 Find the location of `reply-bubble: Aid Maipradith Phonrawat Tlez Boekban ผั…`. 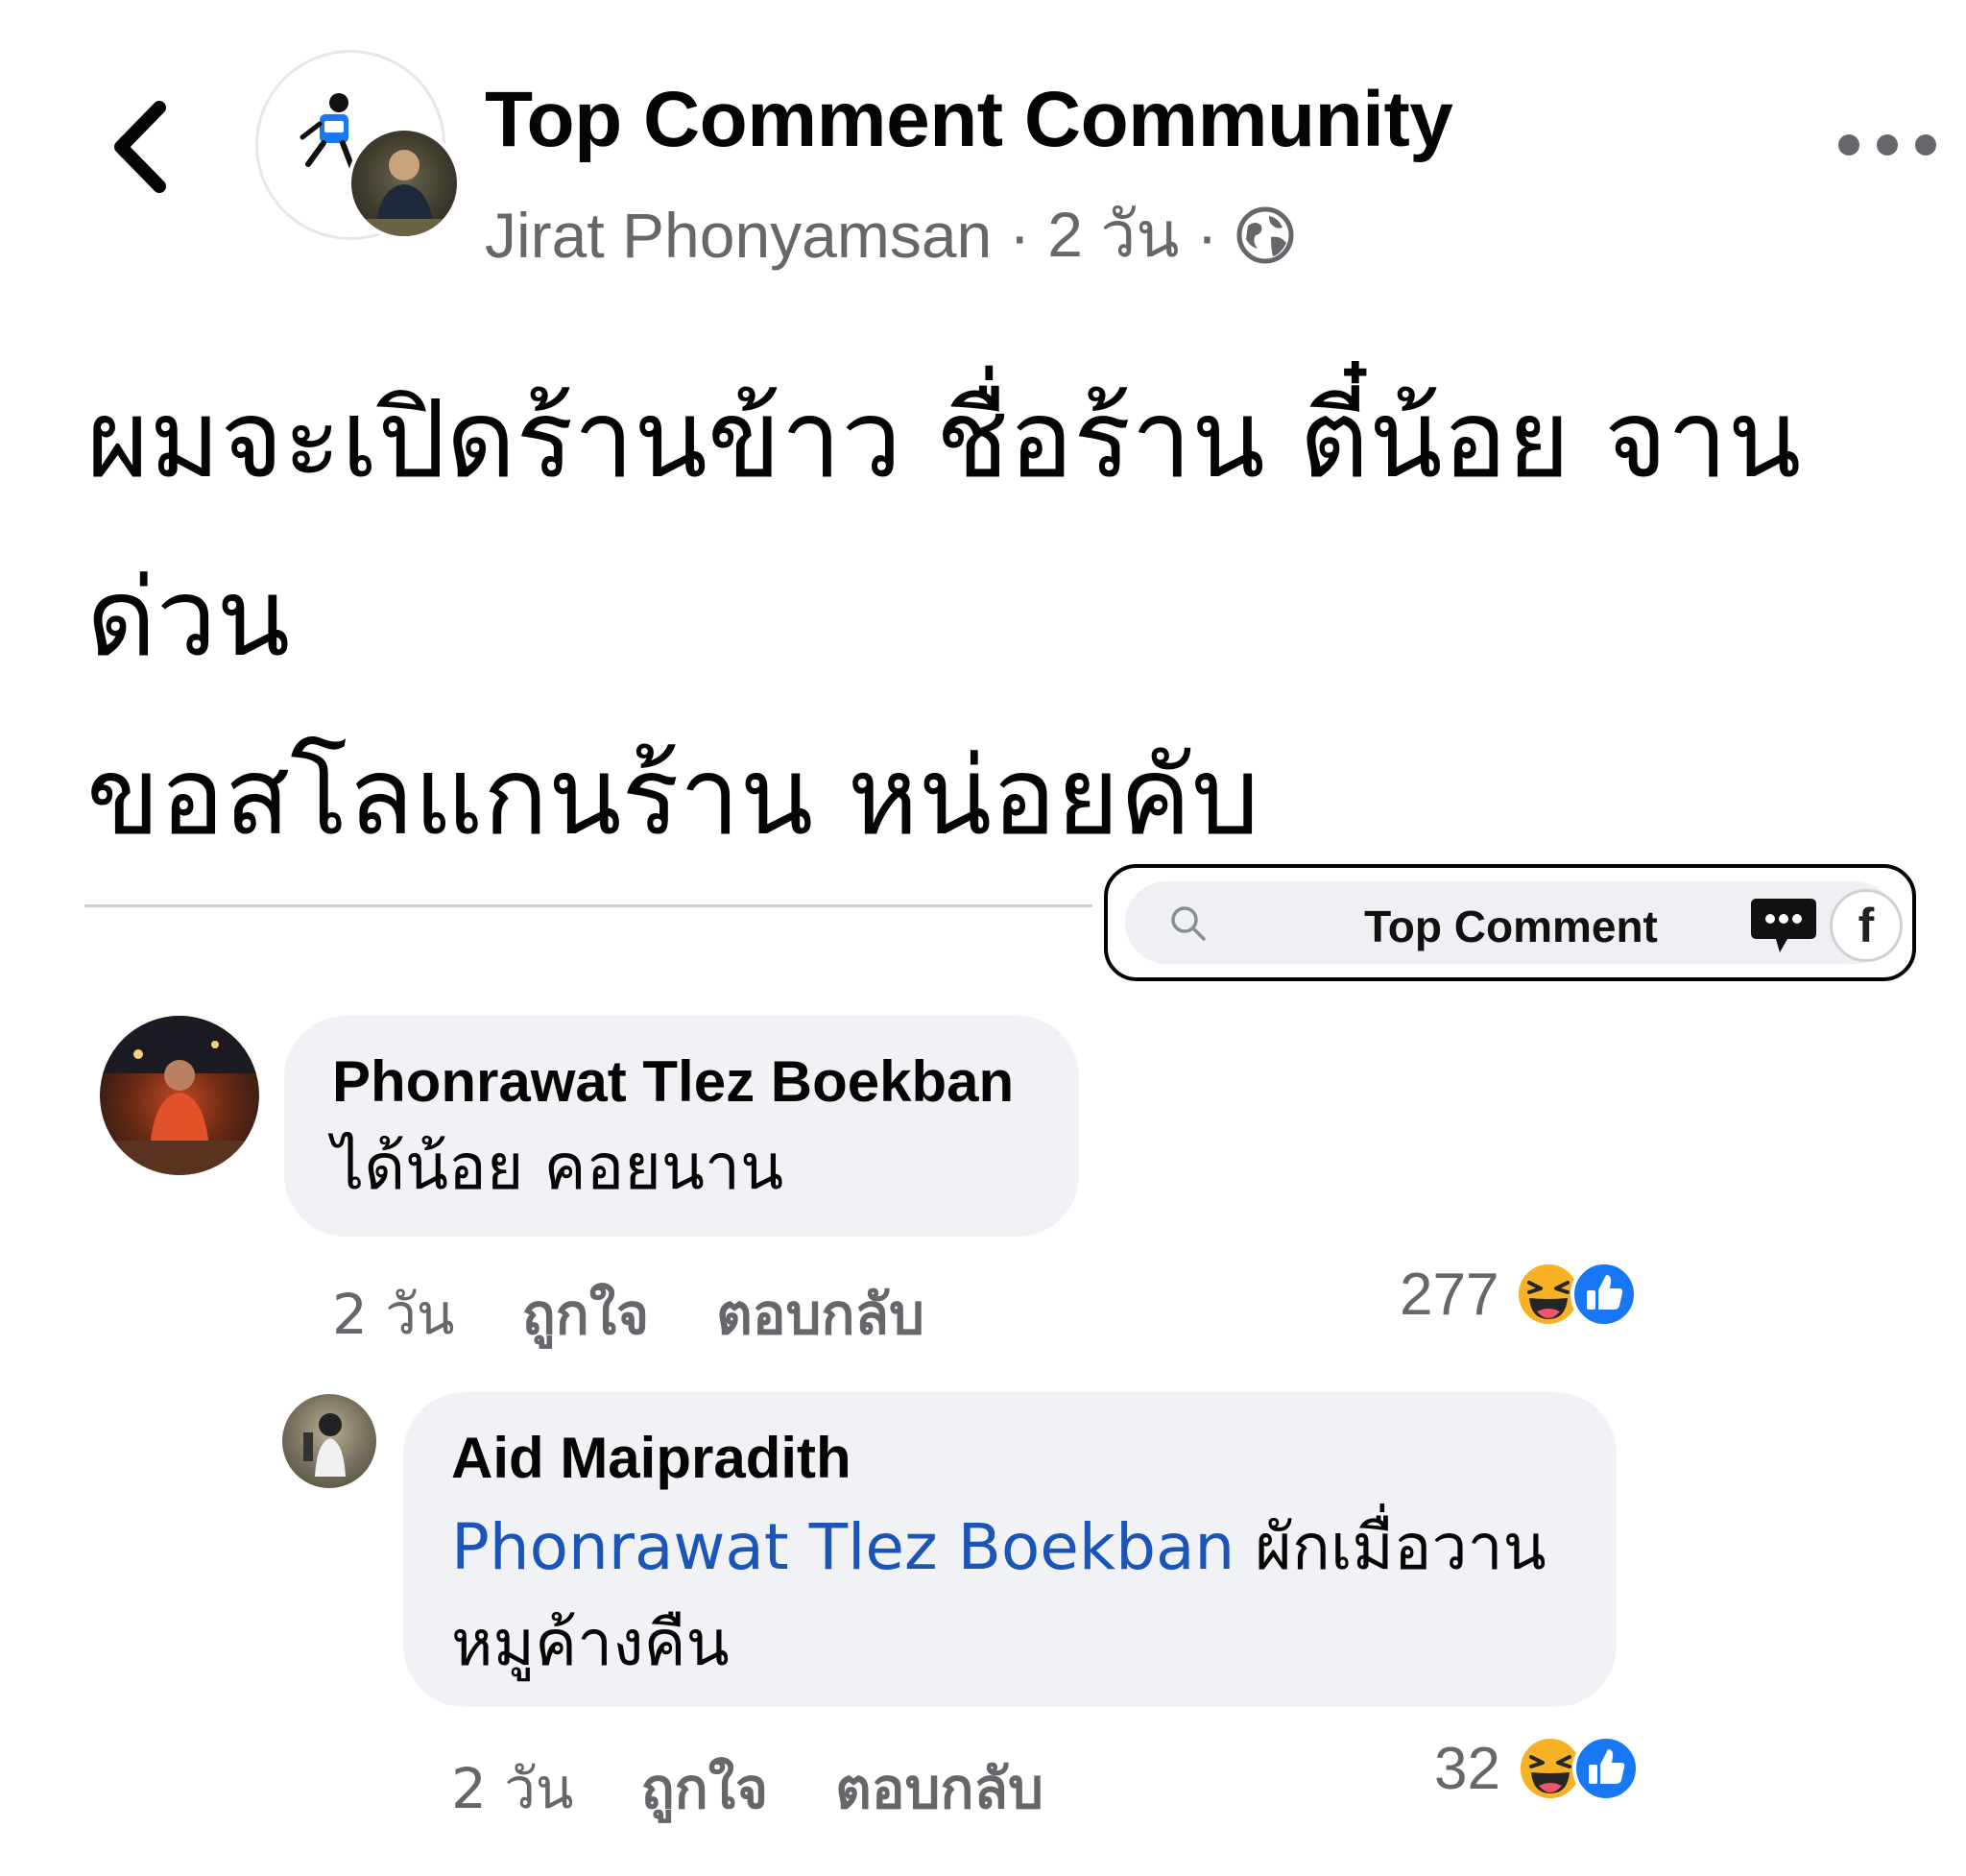

reply-bubble: Aid Maipradith Phonrawat Tlez Boekban ผั… is located at coordinates (1010, 1550).